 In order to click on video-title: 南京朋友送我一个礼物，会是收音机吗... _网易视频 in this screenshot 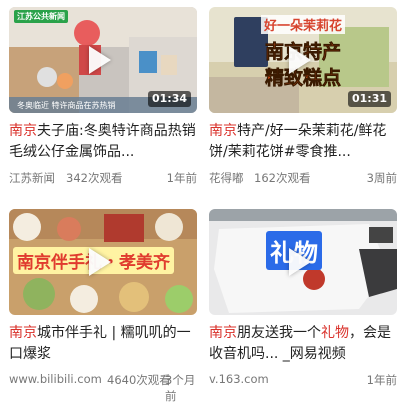, I will do `click(303, 344)`.